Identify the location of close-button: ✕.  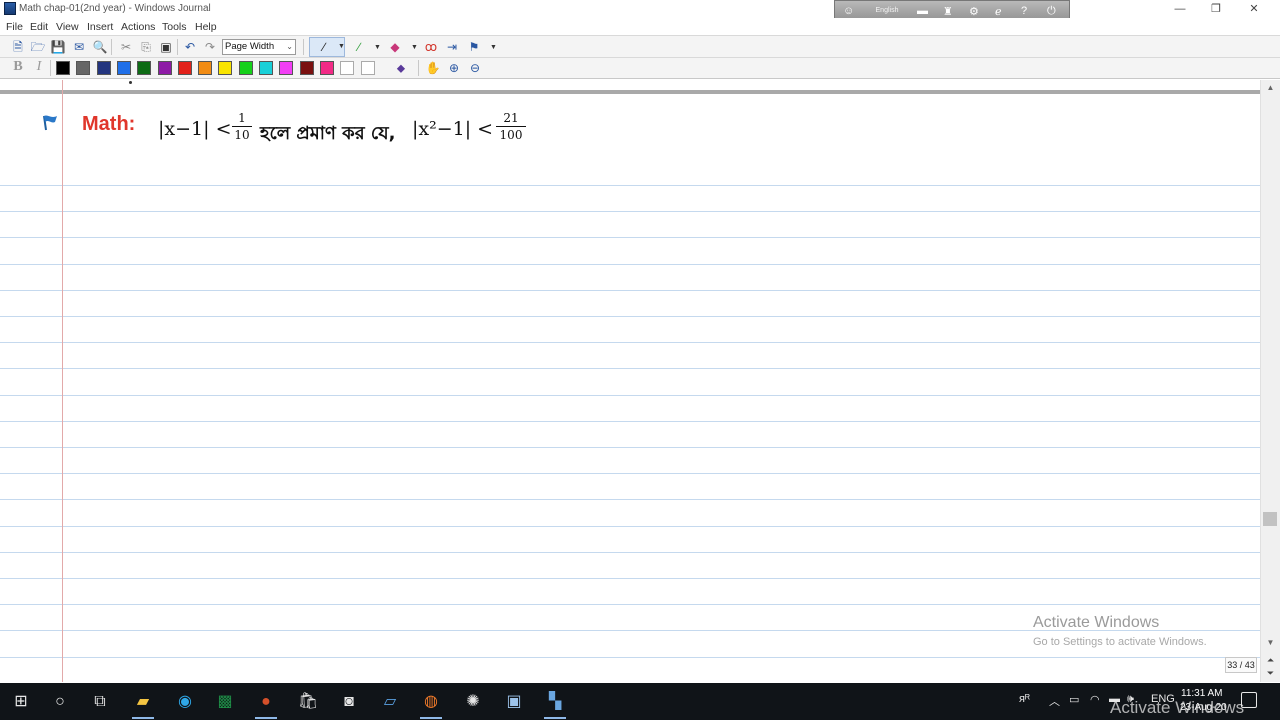
(1254, 9).